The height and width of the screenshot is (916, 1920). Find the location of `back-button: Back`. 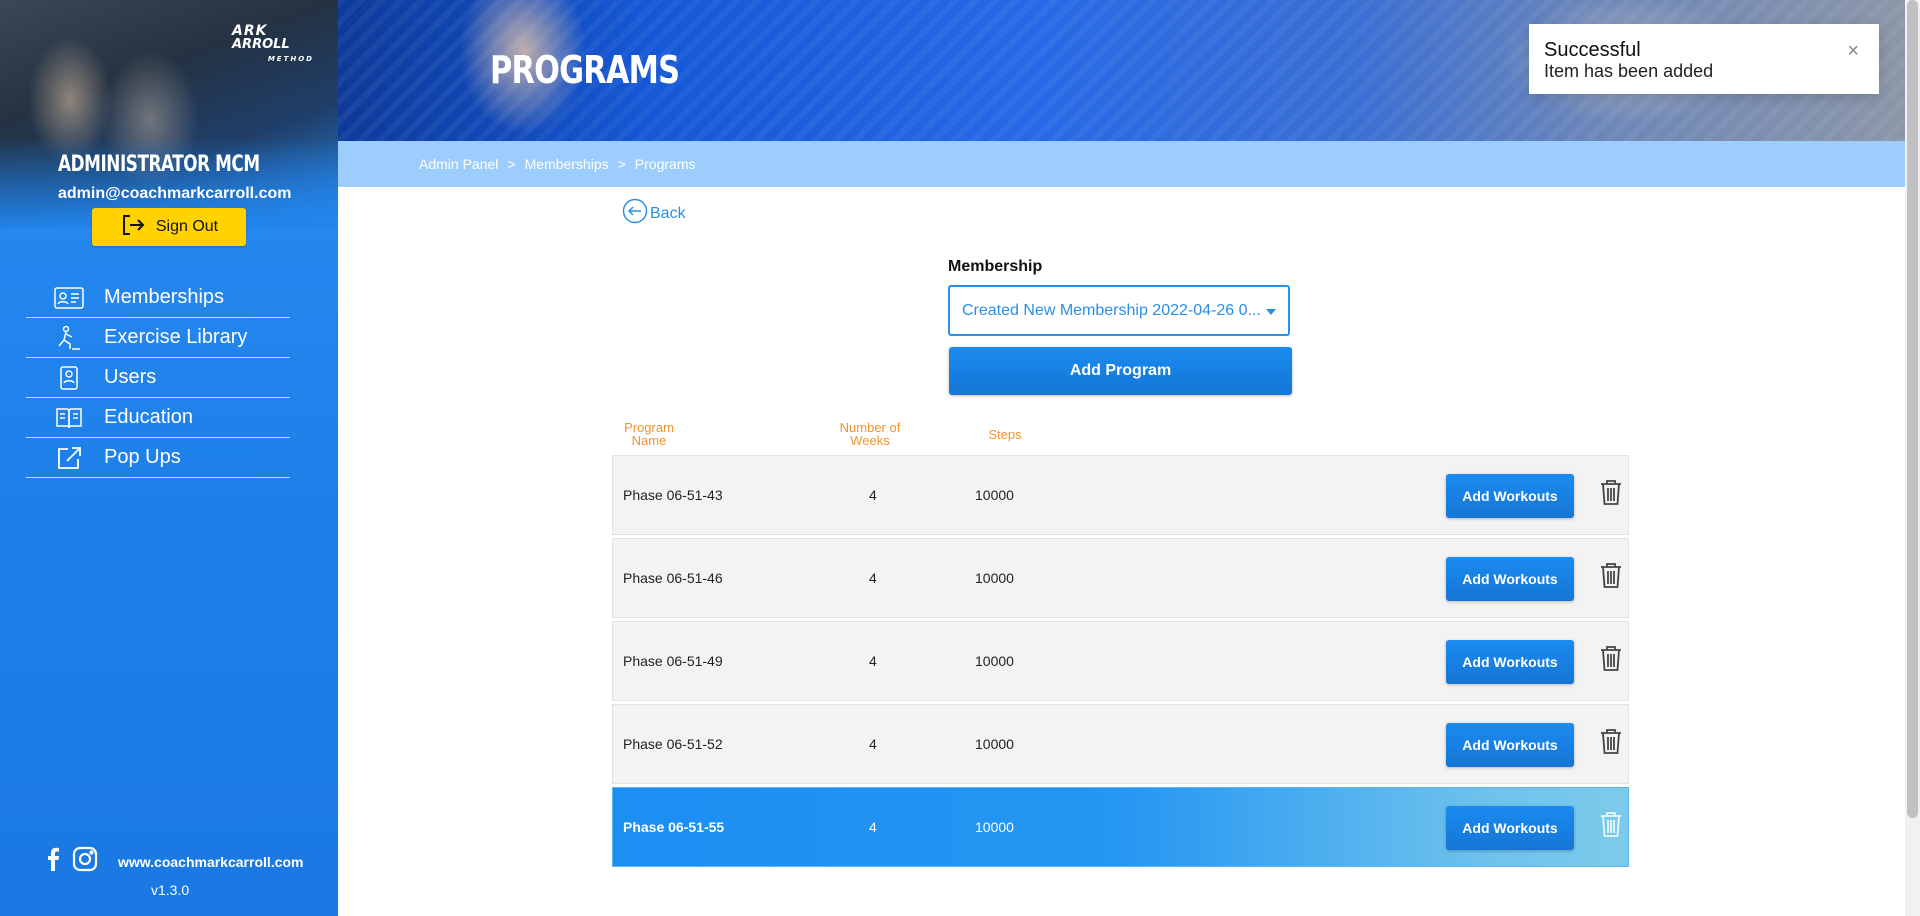

back-button: Back is located at coordinates (654, 213).